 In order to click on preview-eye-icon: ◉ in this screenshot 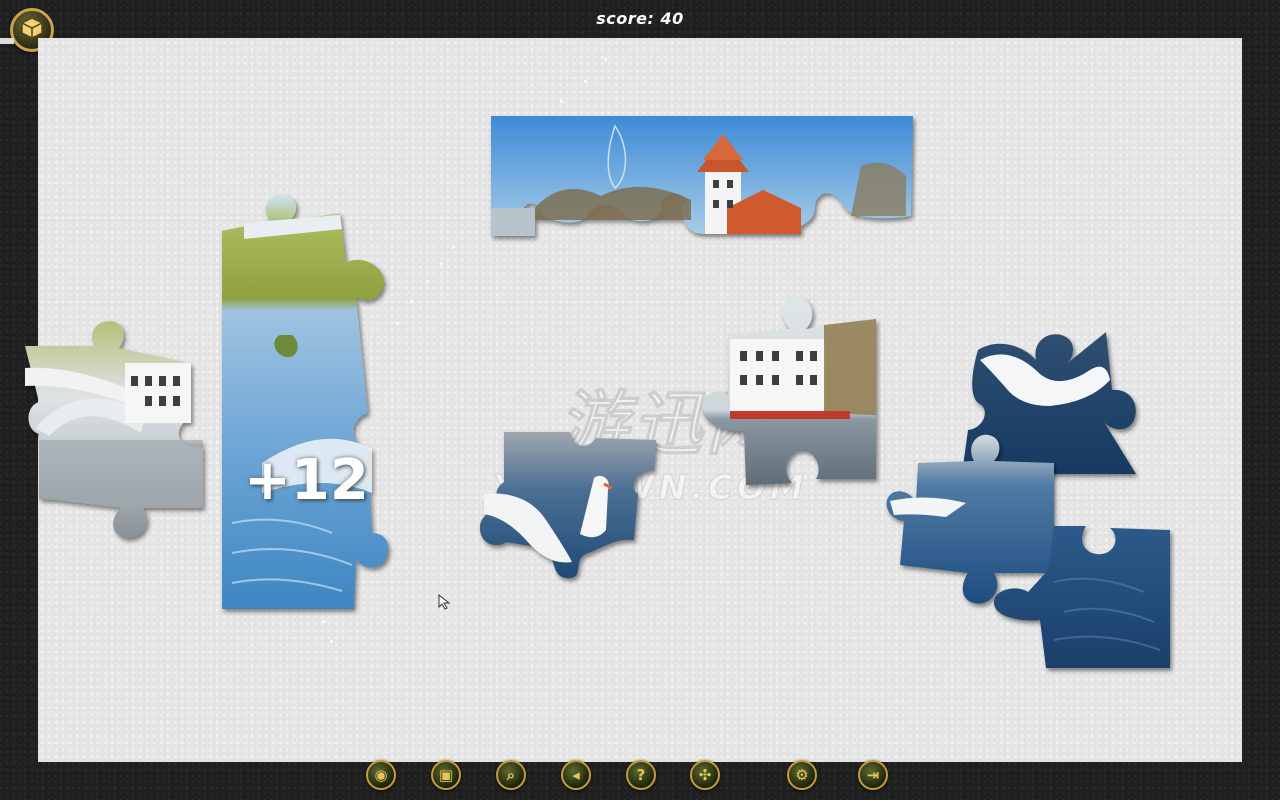, I will do `click(381, 775)`.